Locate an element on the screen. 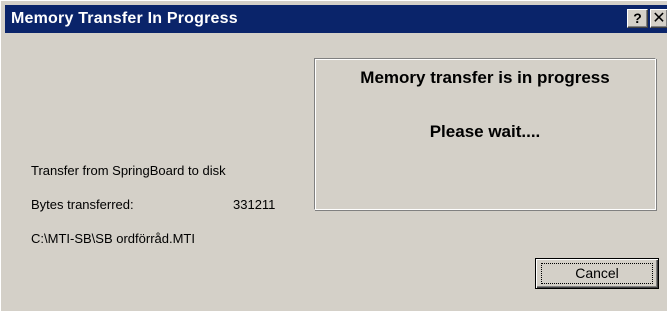 The image size is (667, 311). cancel-button: Cancel is located at coordinates (597, 273).